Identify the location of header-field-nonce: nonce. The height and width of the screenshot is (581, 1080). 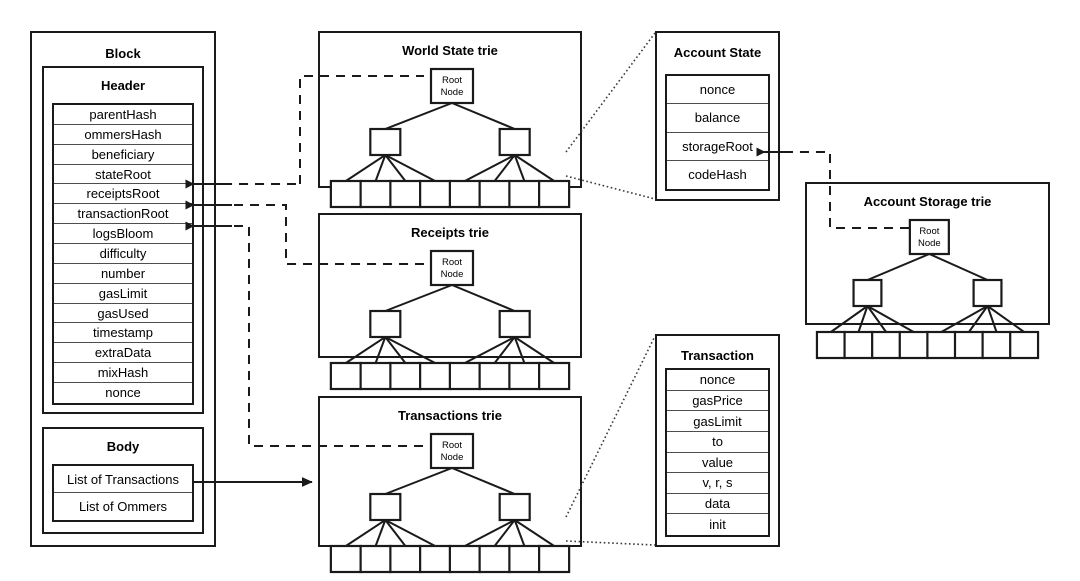
(123, 393).